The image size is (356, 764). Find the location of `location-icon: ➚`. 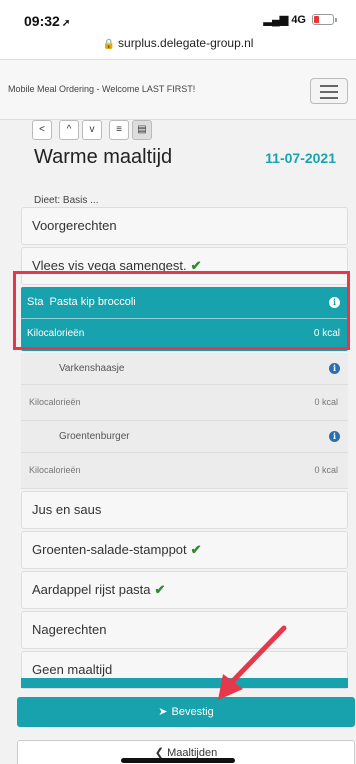

location-icon: ➚ is located at coordinates (66, 23).